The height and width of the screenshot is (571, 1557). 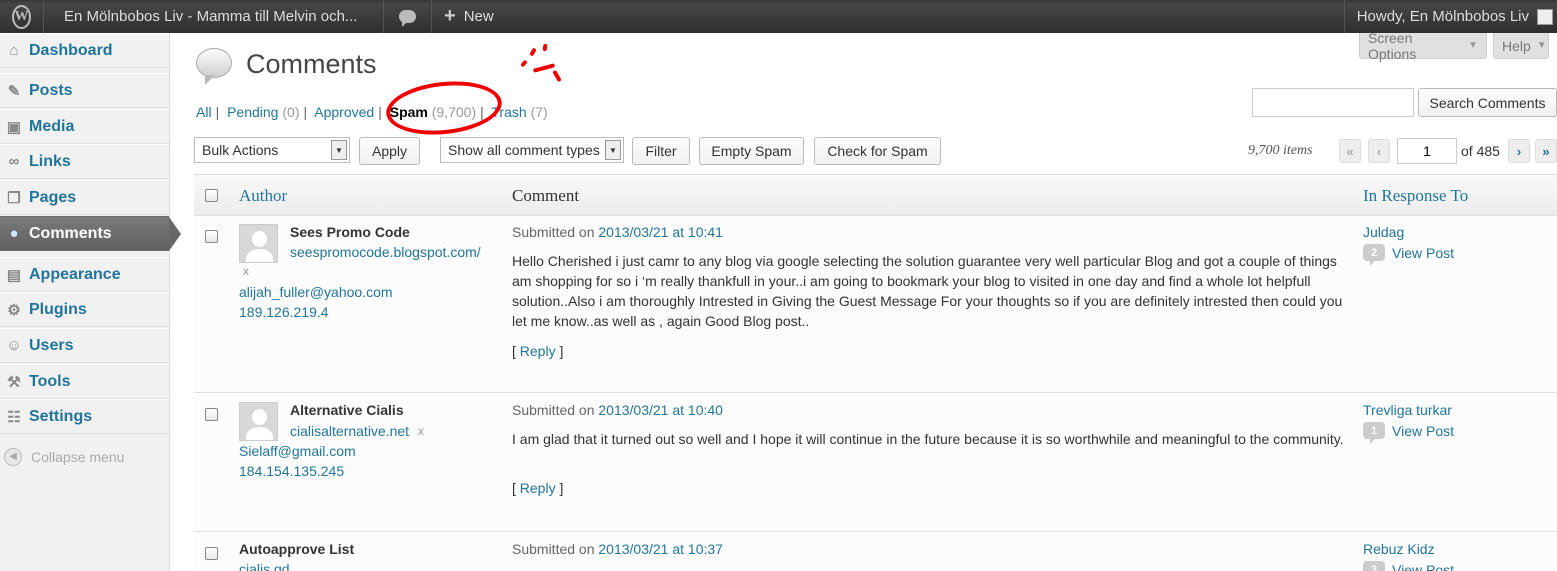 What do you see at coordinates (751, 151) in the screenshot?
I see `empty-spam-button: Empty Spam` at bounding box center [751, 151].